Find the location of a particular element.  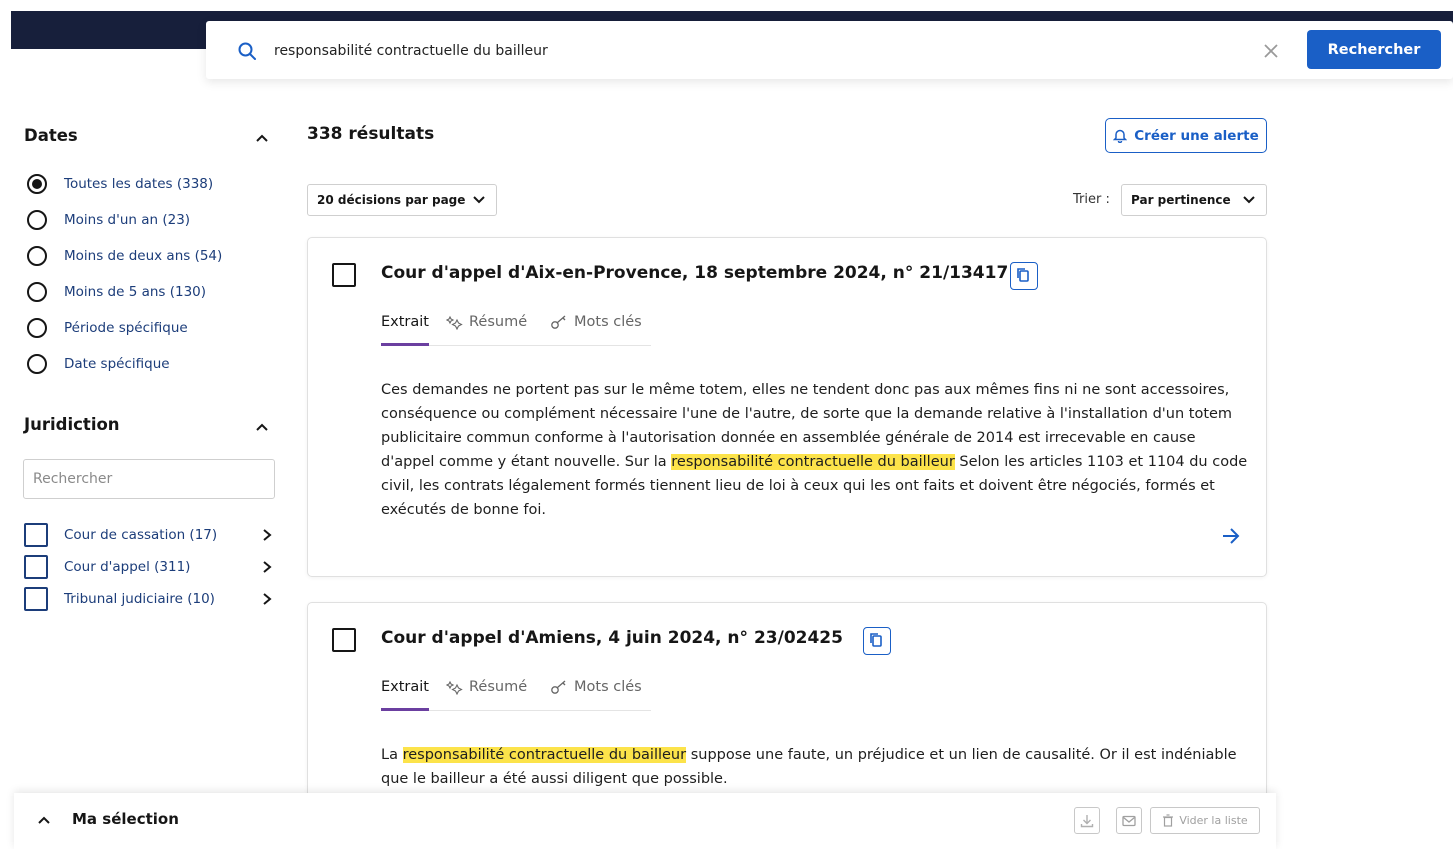

juridiction-option-label: Cour d'appel (311) is located at coordinates (127, 567).